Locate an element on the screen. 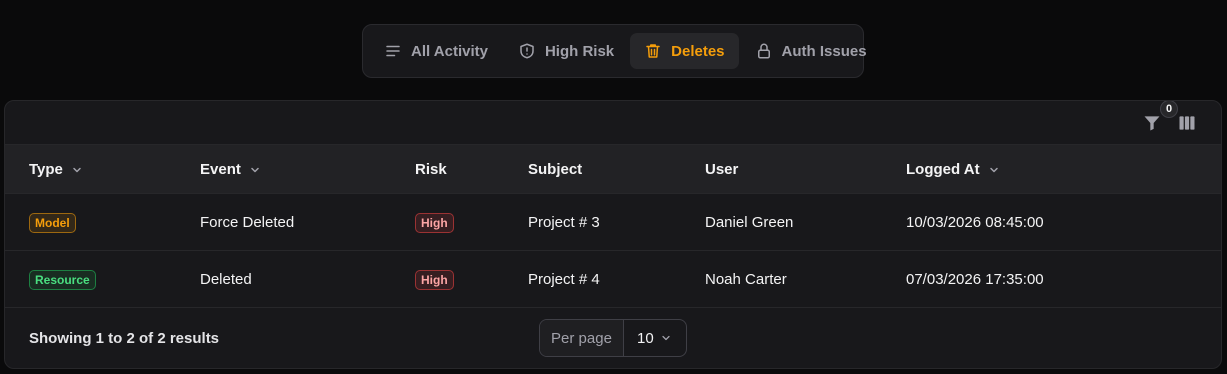 The width and height of the screenshot is (1227, 374). column-label: Subject is located at coordinates (555, 169).